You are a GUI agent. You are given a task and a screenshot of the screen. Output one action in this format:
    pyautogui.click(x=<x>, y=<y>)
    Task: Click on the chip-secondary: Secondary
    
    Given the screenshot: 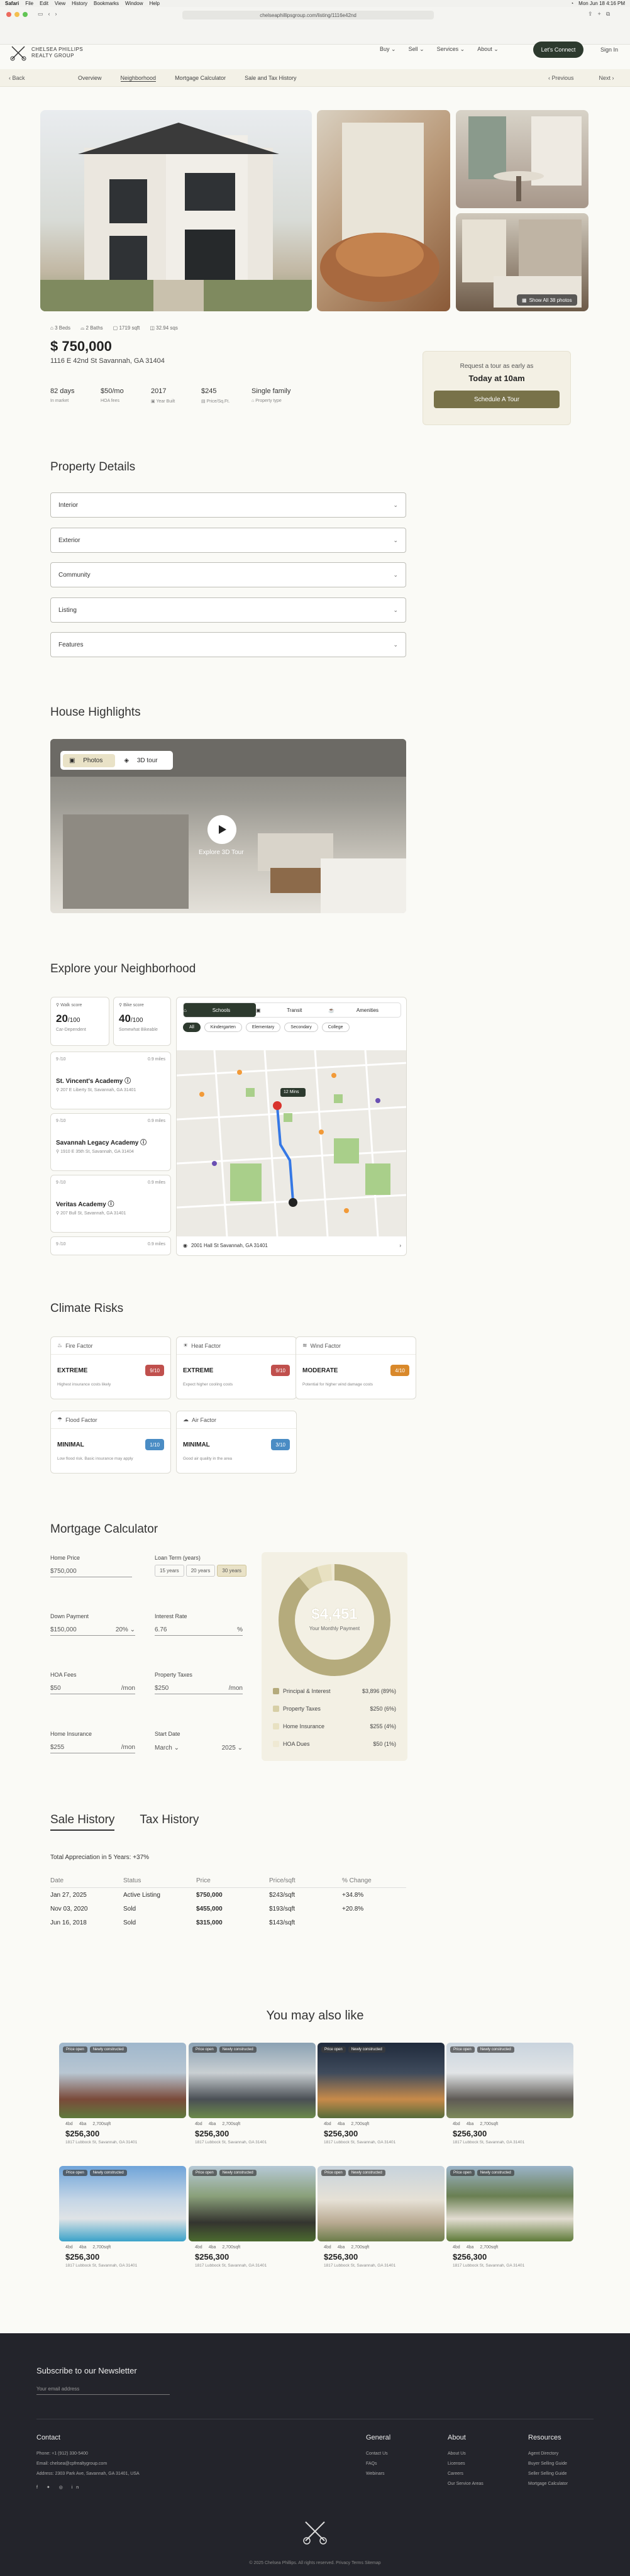 What is the action you would take?
    pyautogui.click(x=301, y=1027)
    